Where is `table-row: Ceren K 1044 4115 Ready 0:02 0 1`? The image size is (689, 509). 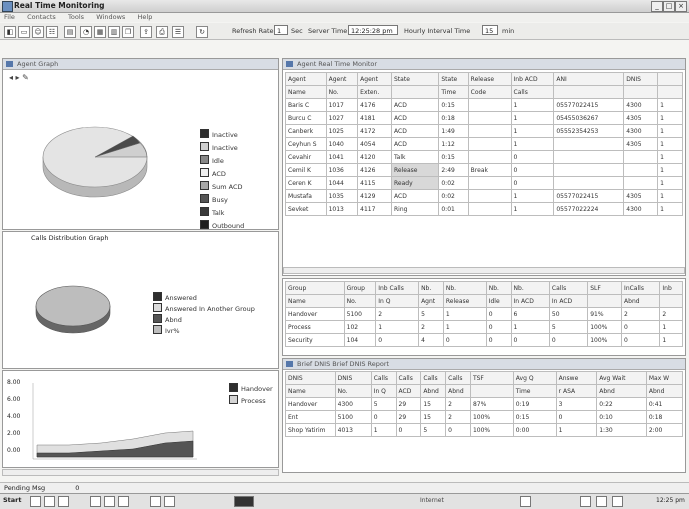
table-row: Ceren K 1044 4115 Ready 0:02 0 1 is located at coordinates (484, 183).